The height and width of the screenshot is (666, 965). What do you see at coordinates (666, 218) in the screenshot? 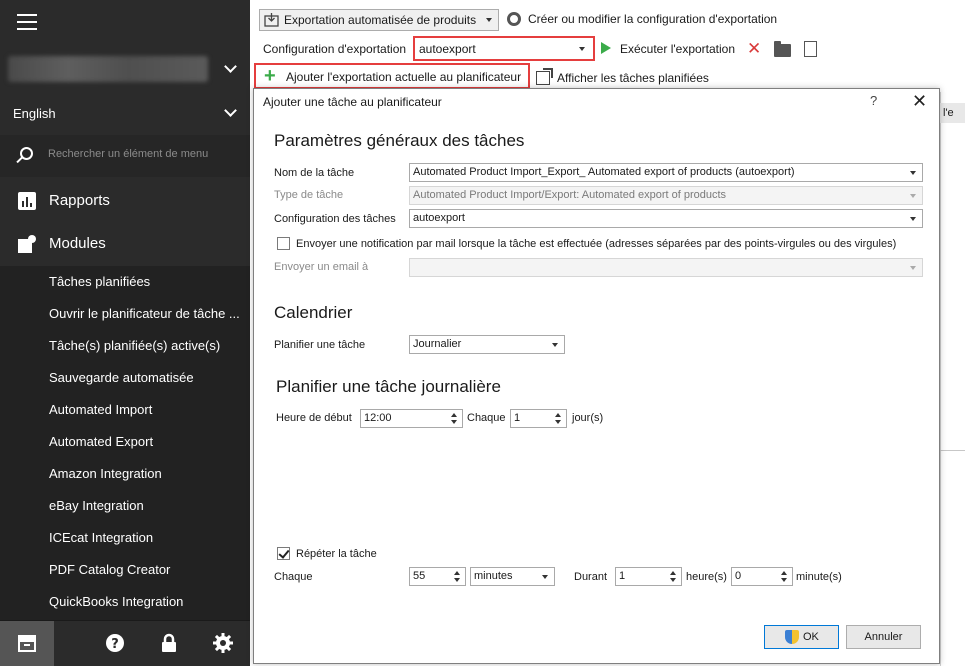
I see `task-config-select: autoexport` at bounding box center [666, 218].